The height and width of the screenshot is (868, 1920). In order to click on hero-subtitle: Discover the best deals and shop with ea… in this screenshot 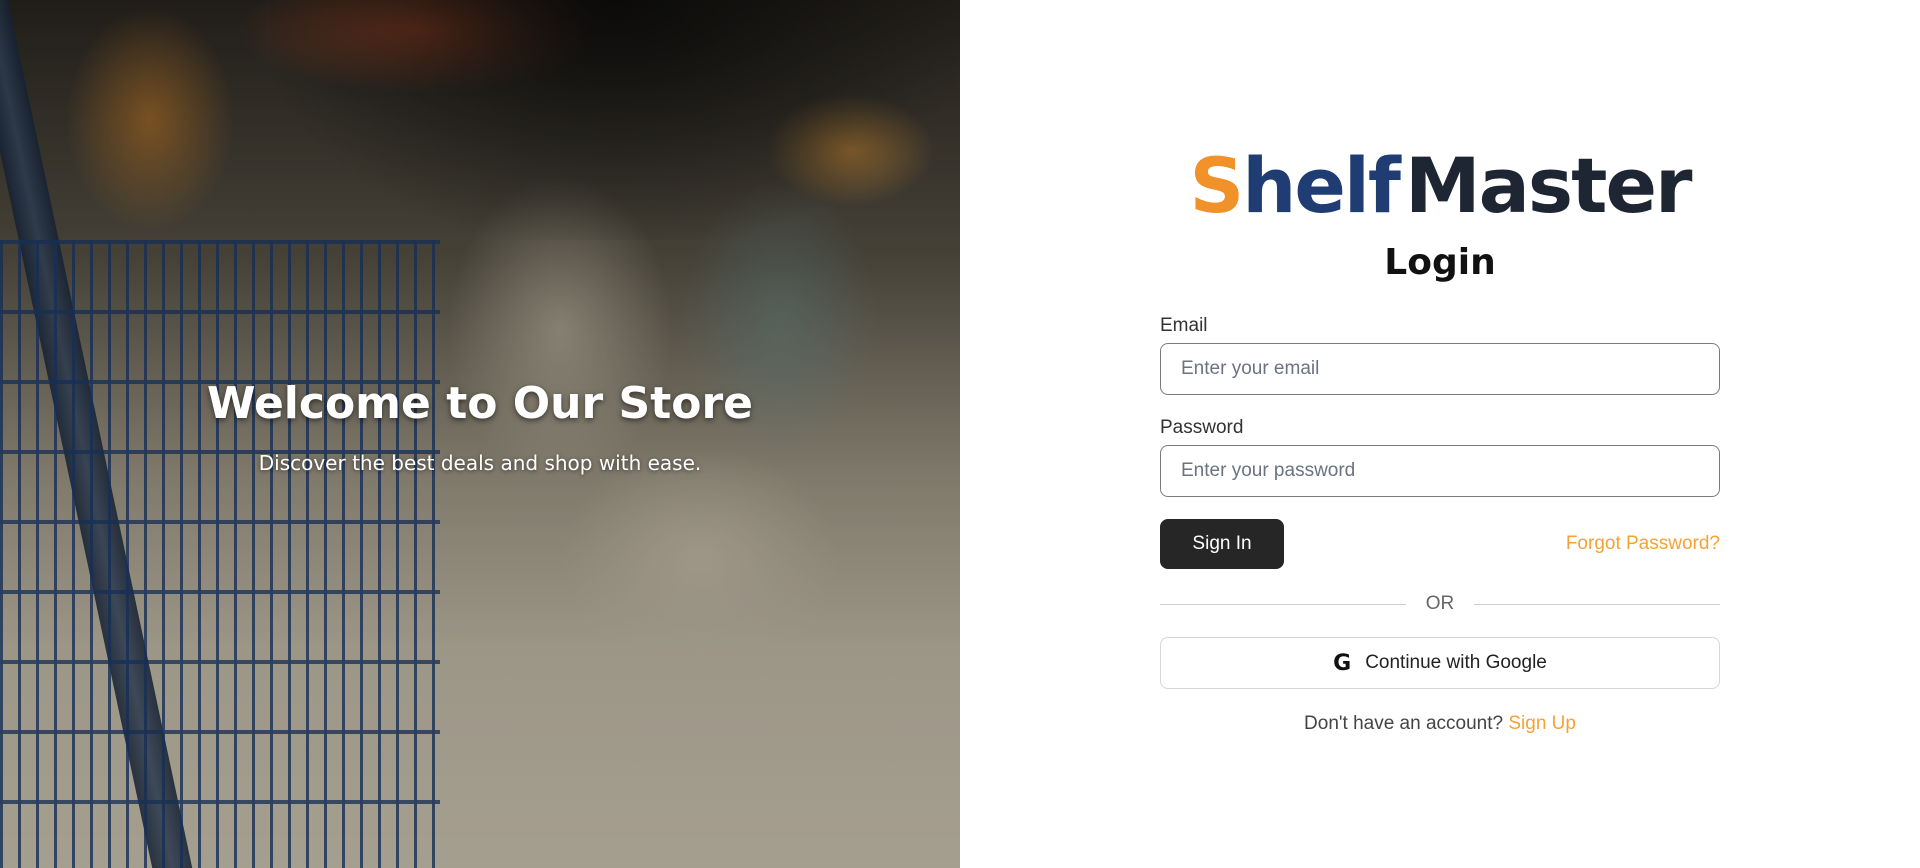, I will do `click(480, 463)`.